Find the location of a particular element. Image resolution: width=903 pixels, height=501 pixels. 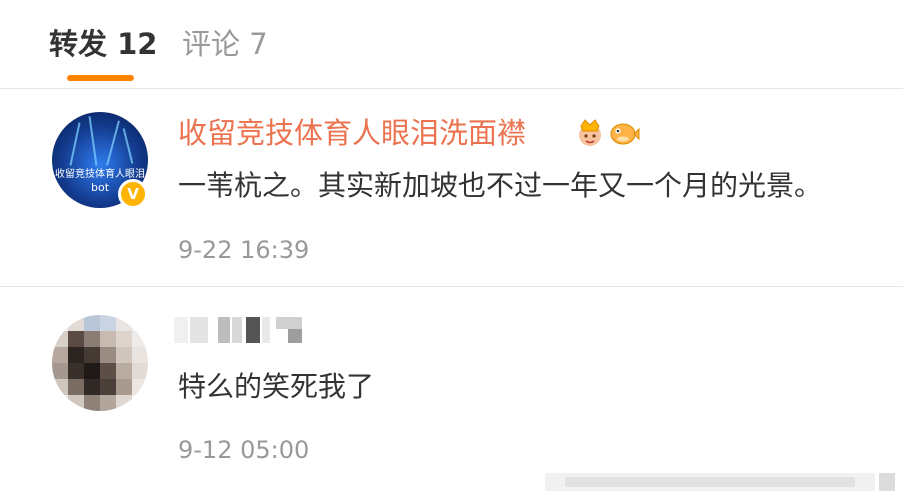

verified-v-icon: V is located at coordinates (133, 194).